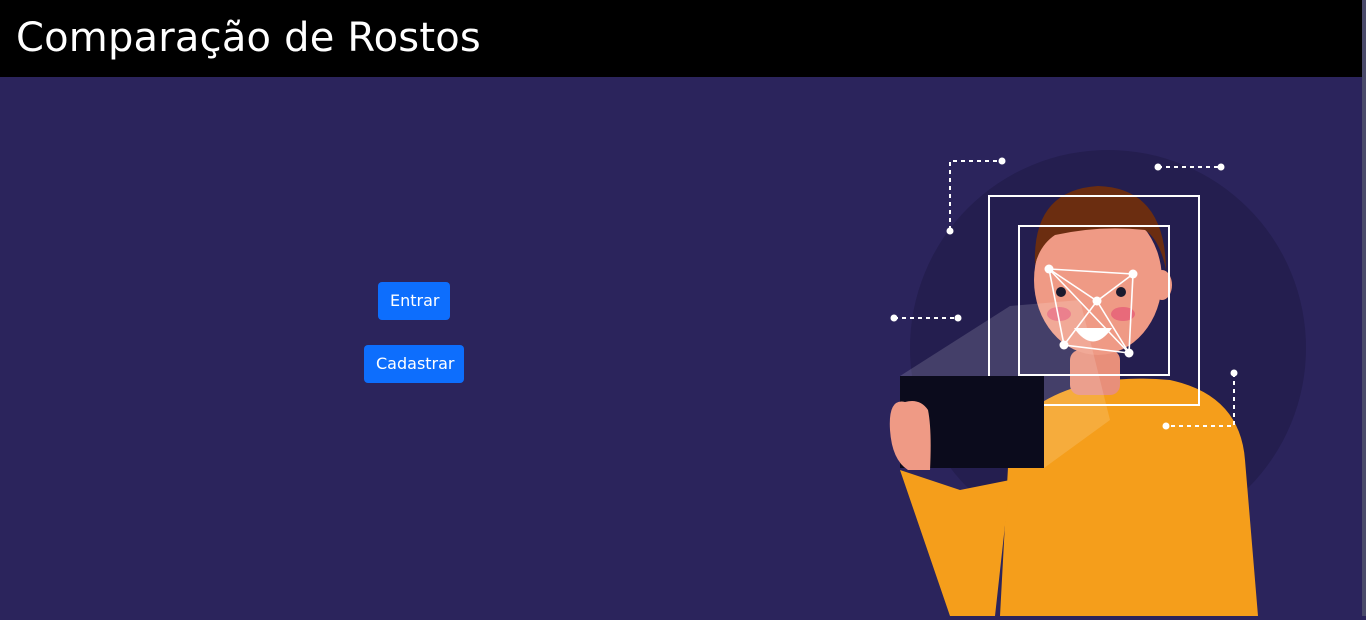 Image resolution: width=1366 pixels, height=620 pixels. Describe the element at coordinates (248, 38) in the screenshot. I see `page-title: Comparação de Rostos` at that location.